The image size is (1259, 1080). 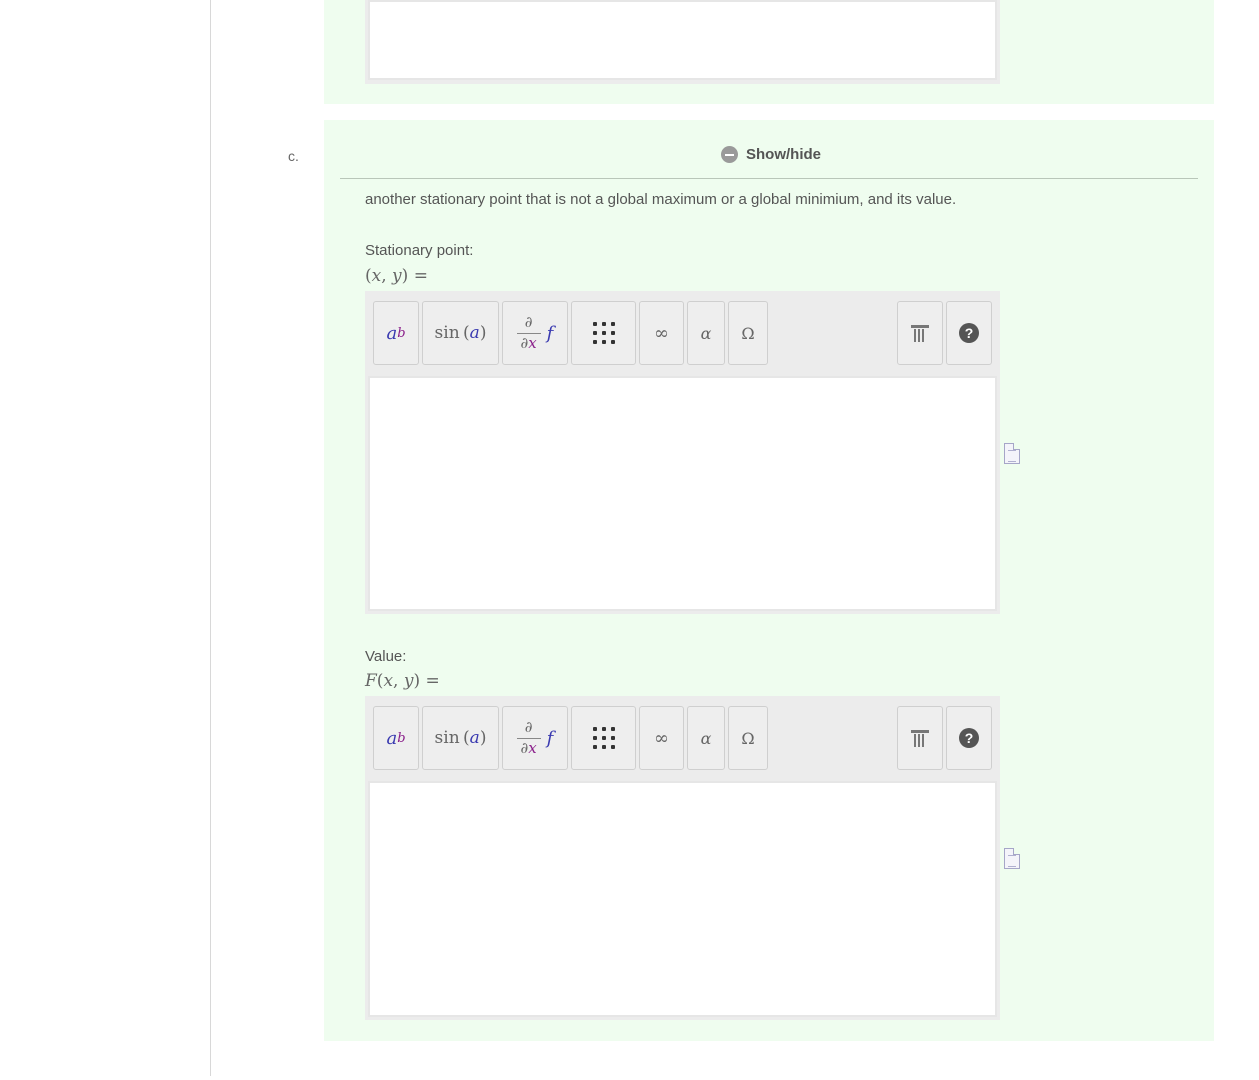 I want to click on minus-circle-icon, so click(x=729, y=154).